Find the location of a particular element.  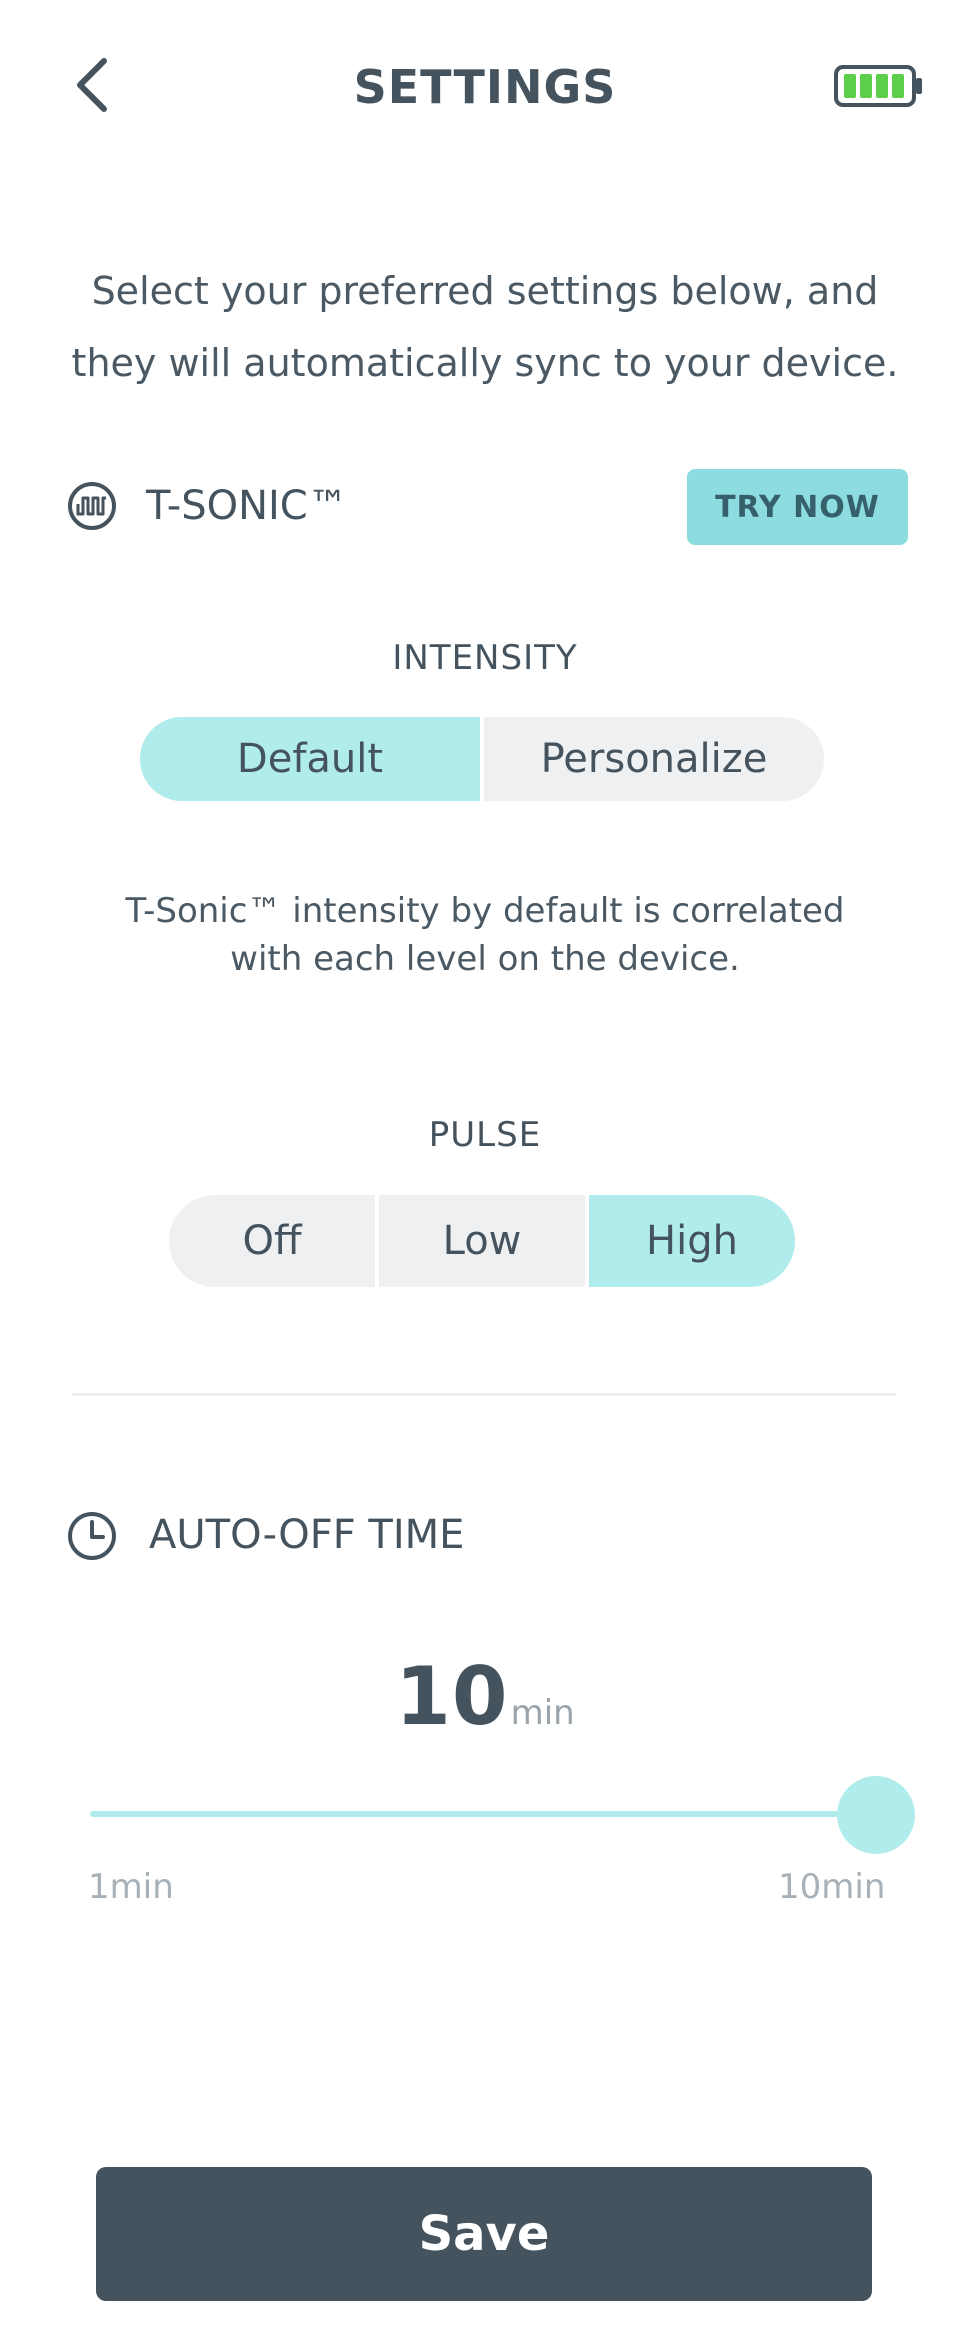

intensity-selector: Default Personalize is located at coordinates (482, 759).